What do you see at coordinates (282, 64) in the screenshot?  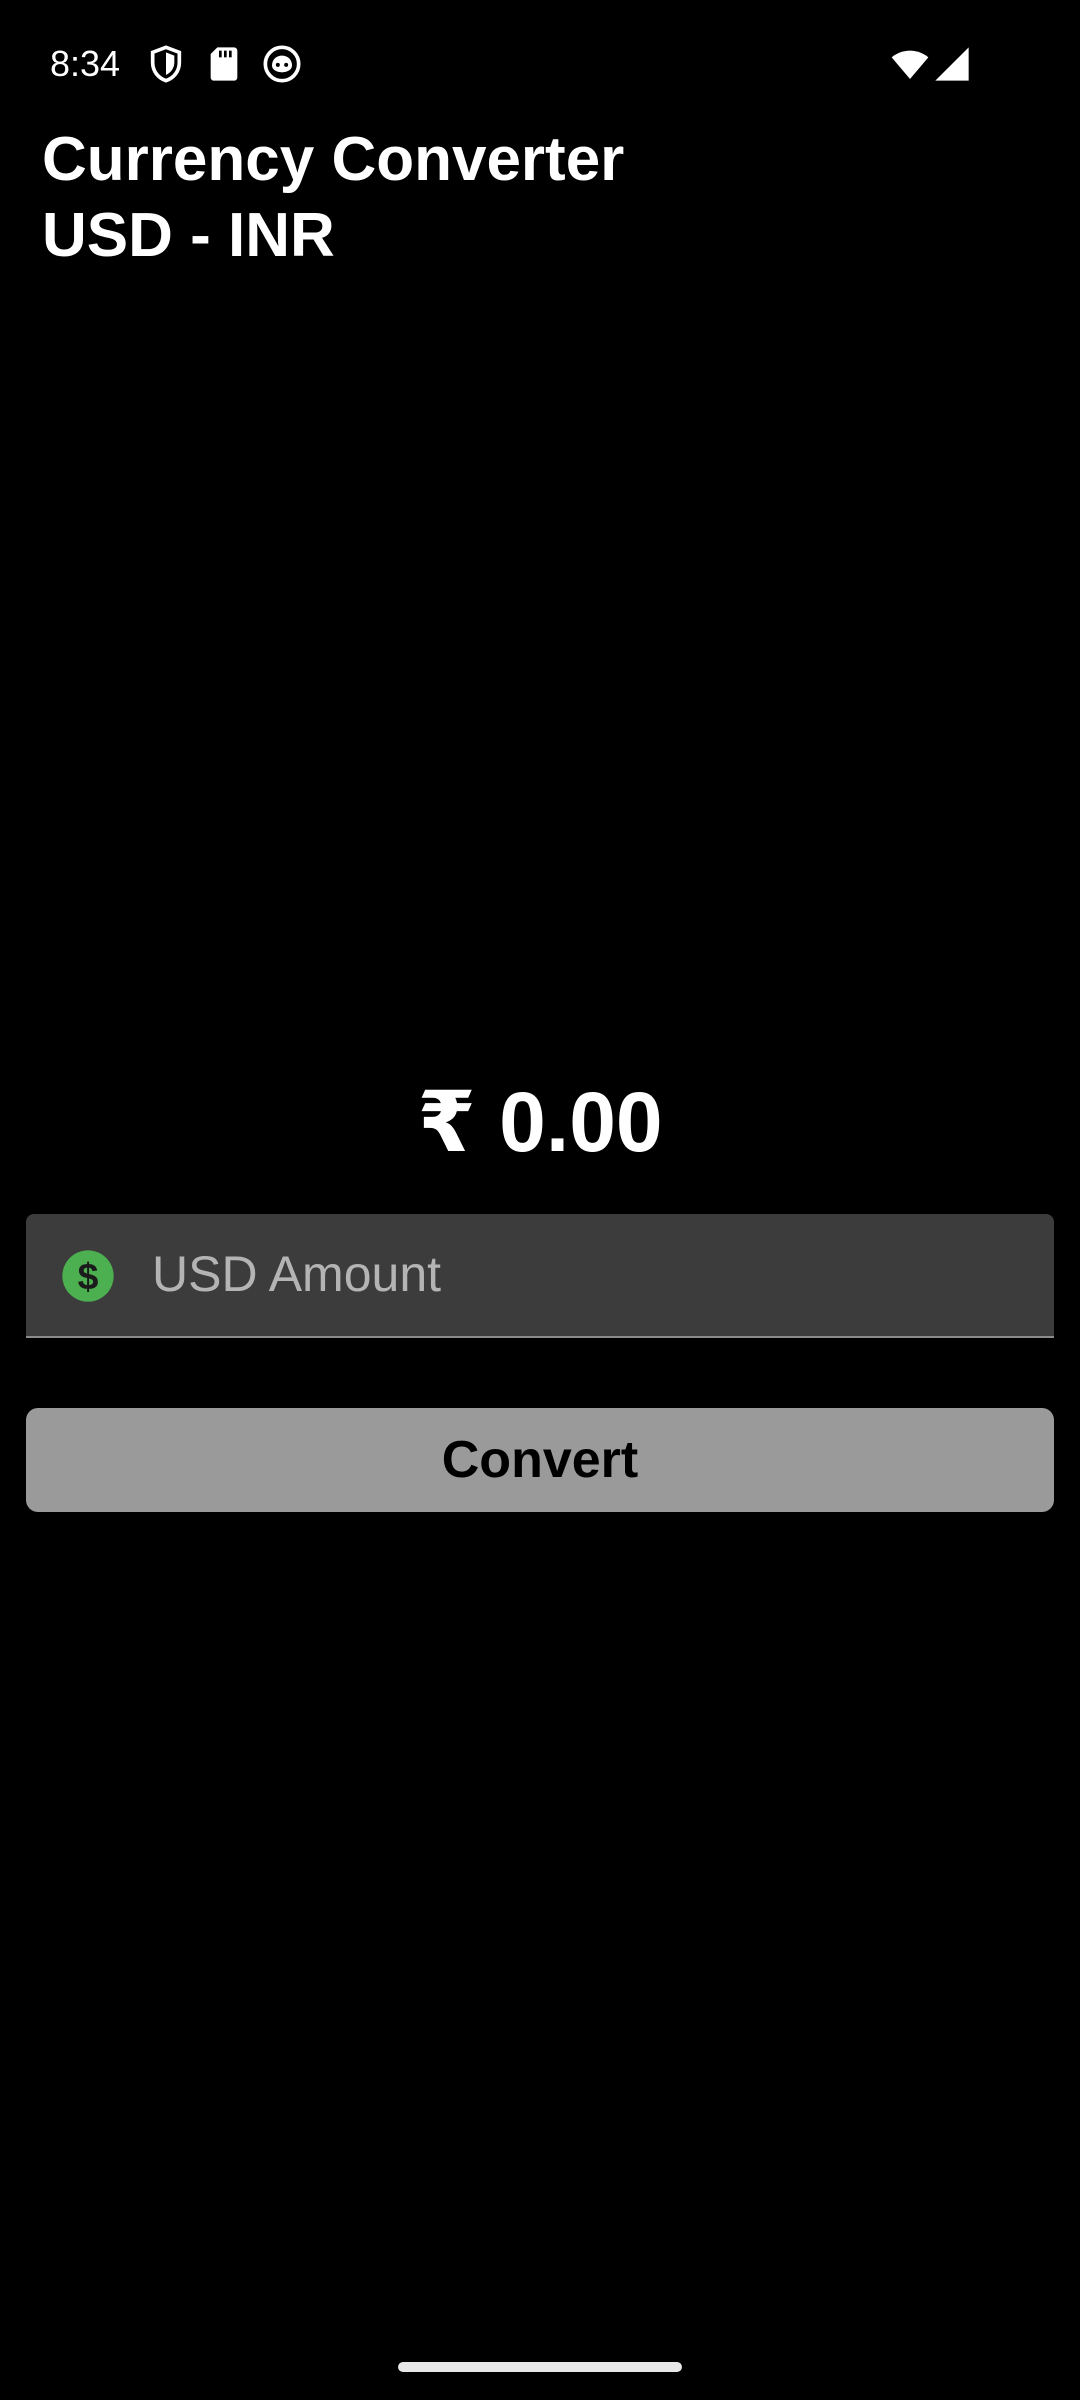 I see `notification-app-icon` at bounding box center [282, 64].